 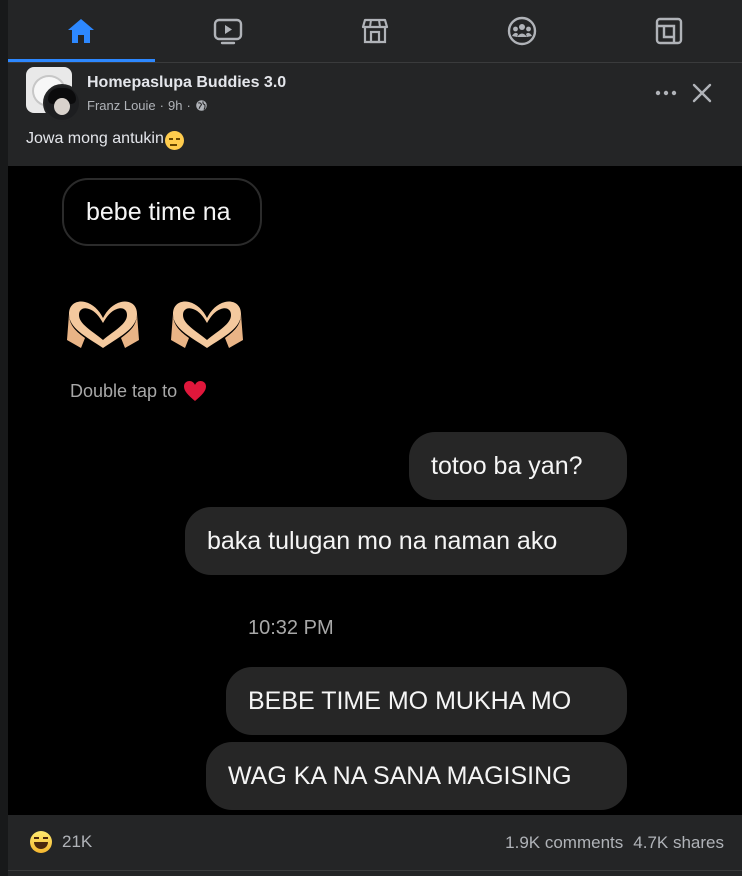 I want to click on top-navigation, so click(x=375, y=31).